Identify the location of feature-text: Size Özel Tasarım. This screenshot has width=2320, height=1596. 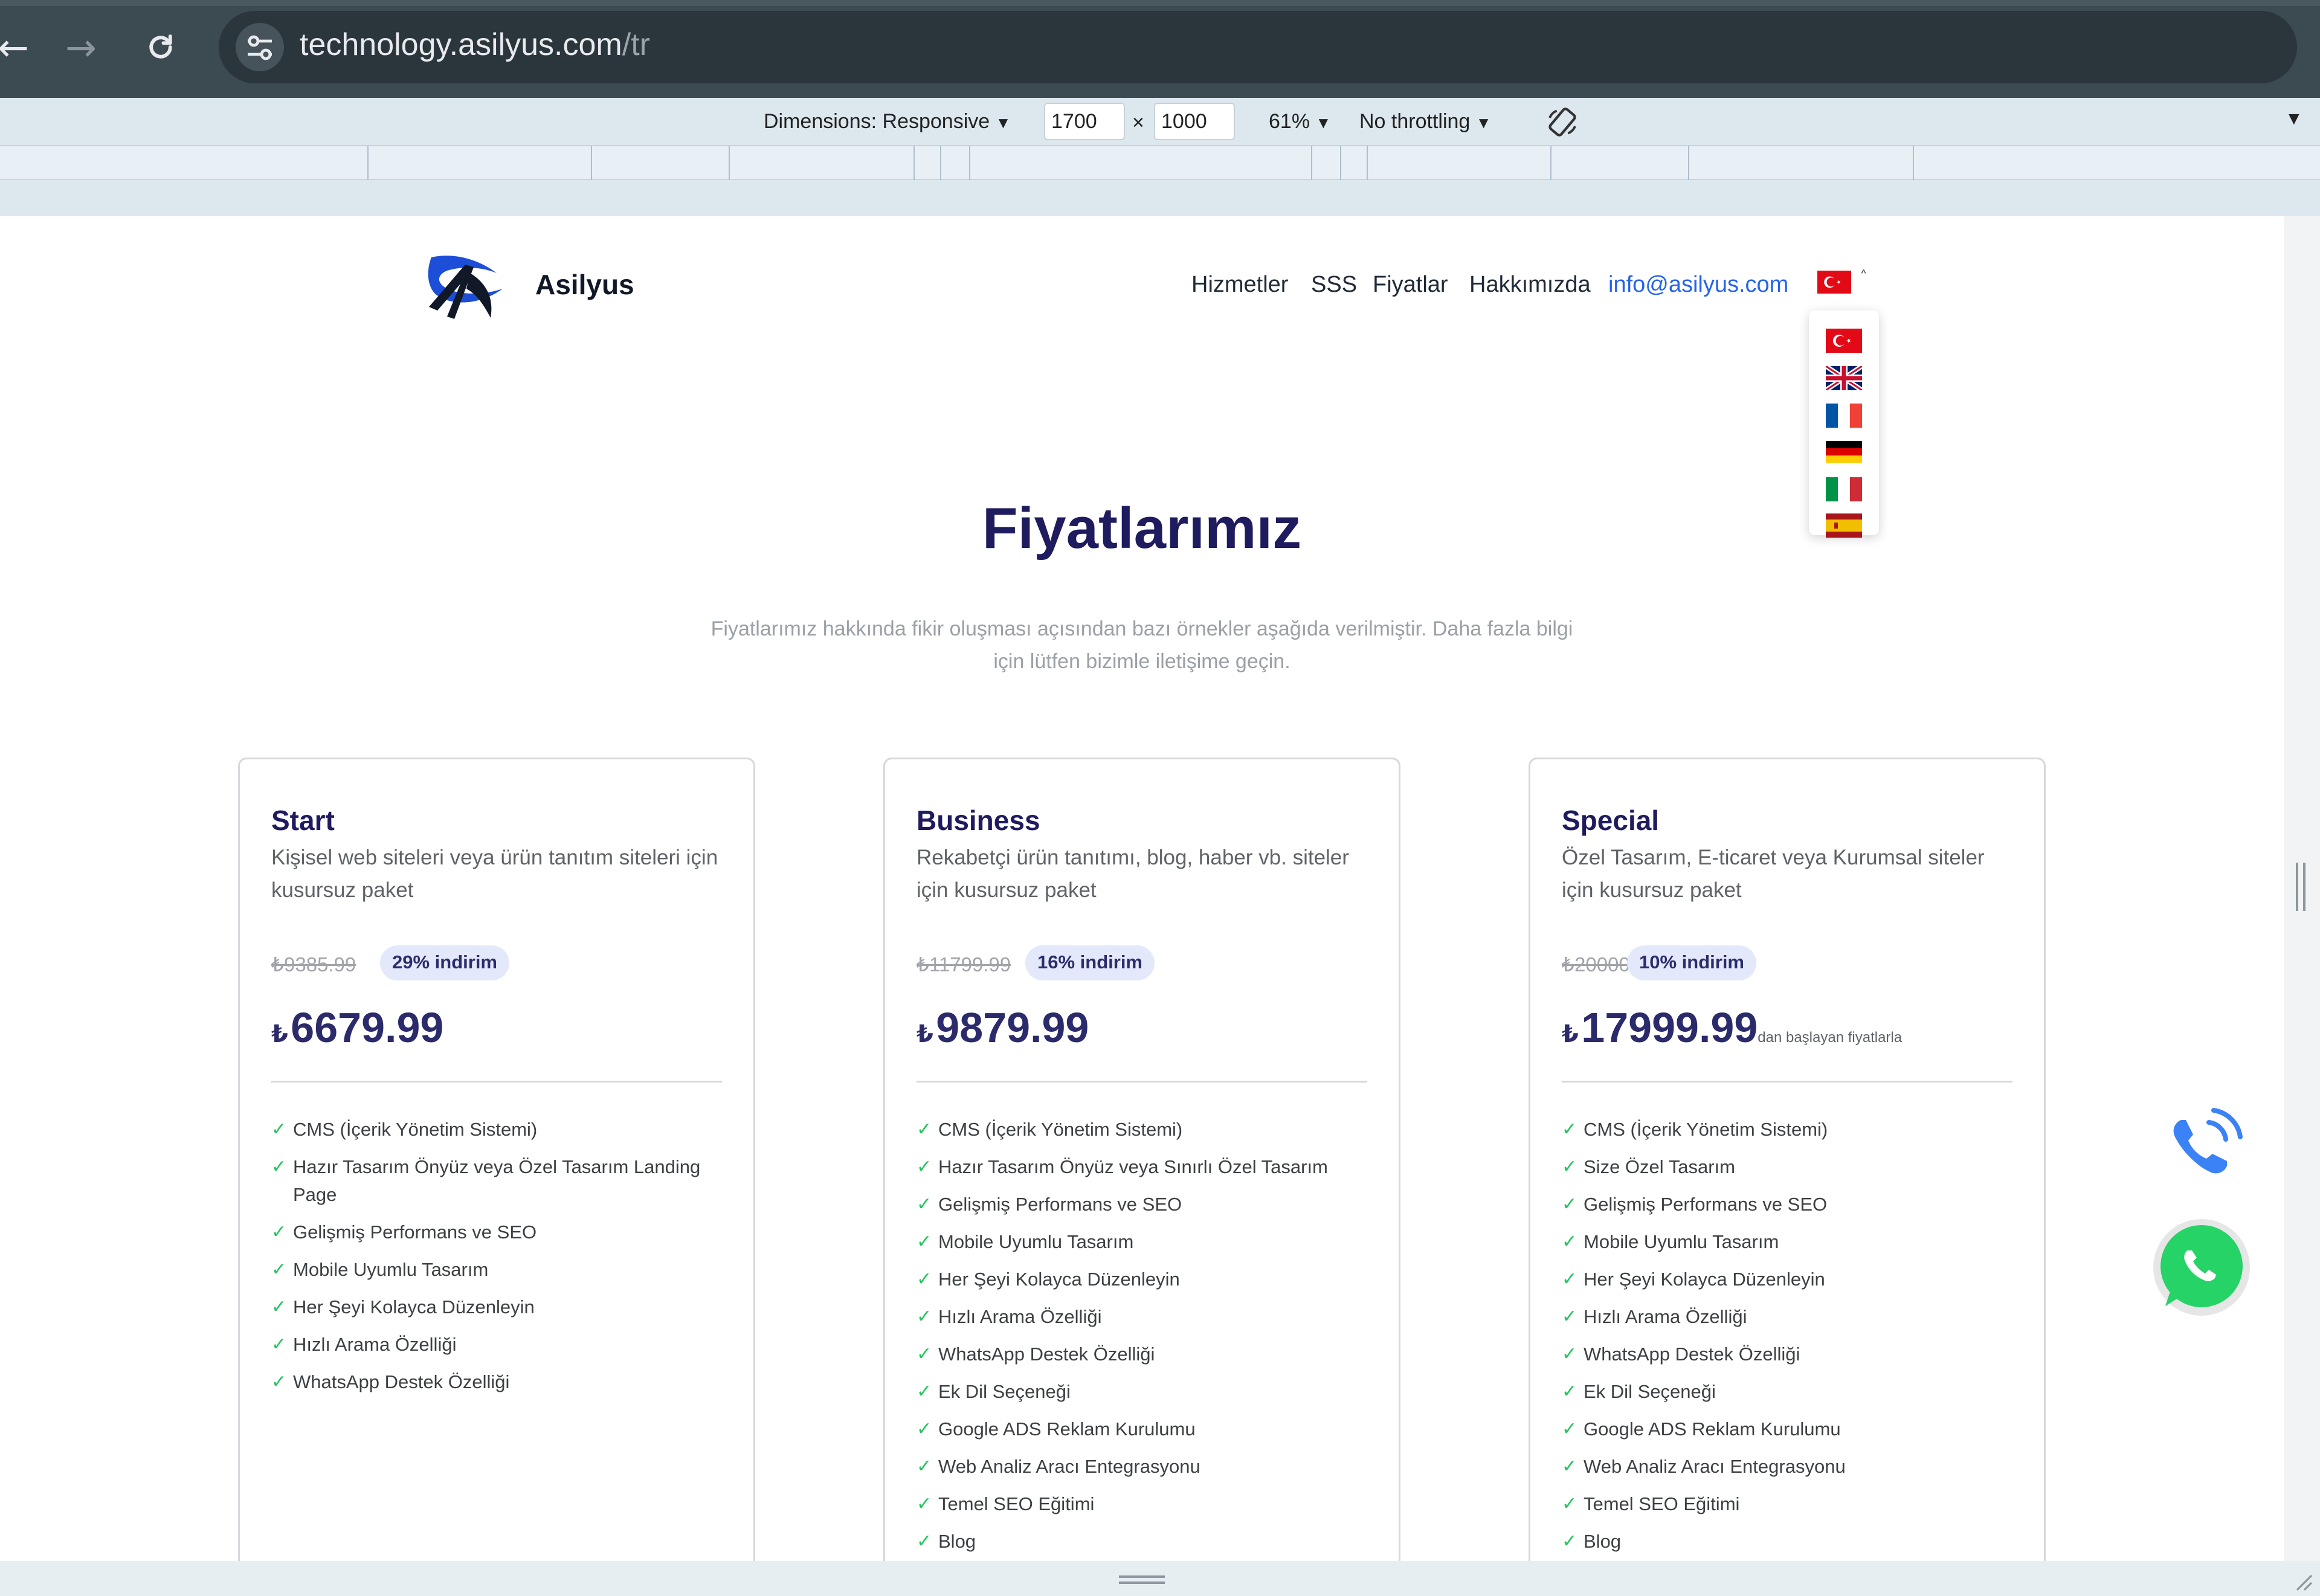
(1659, 1166).